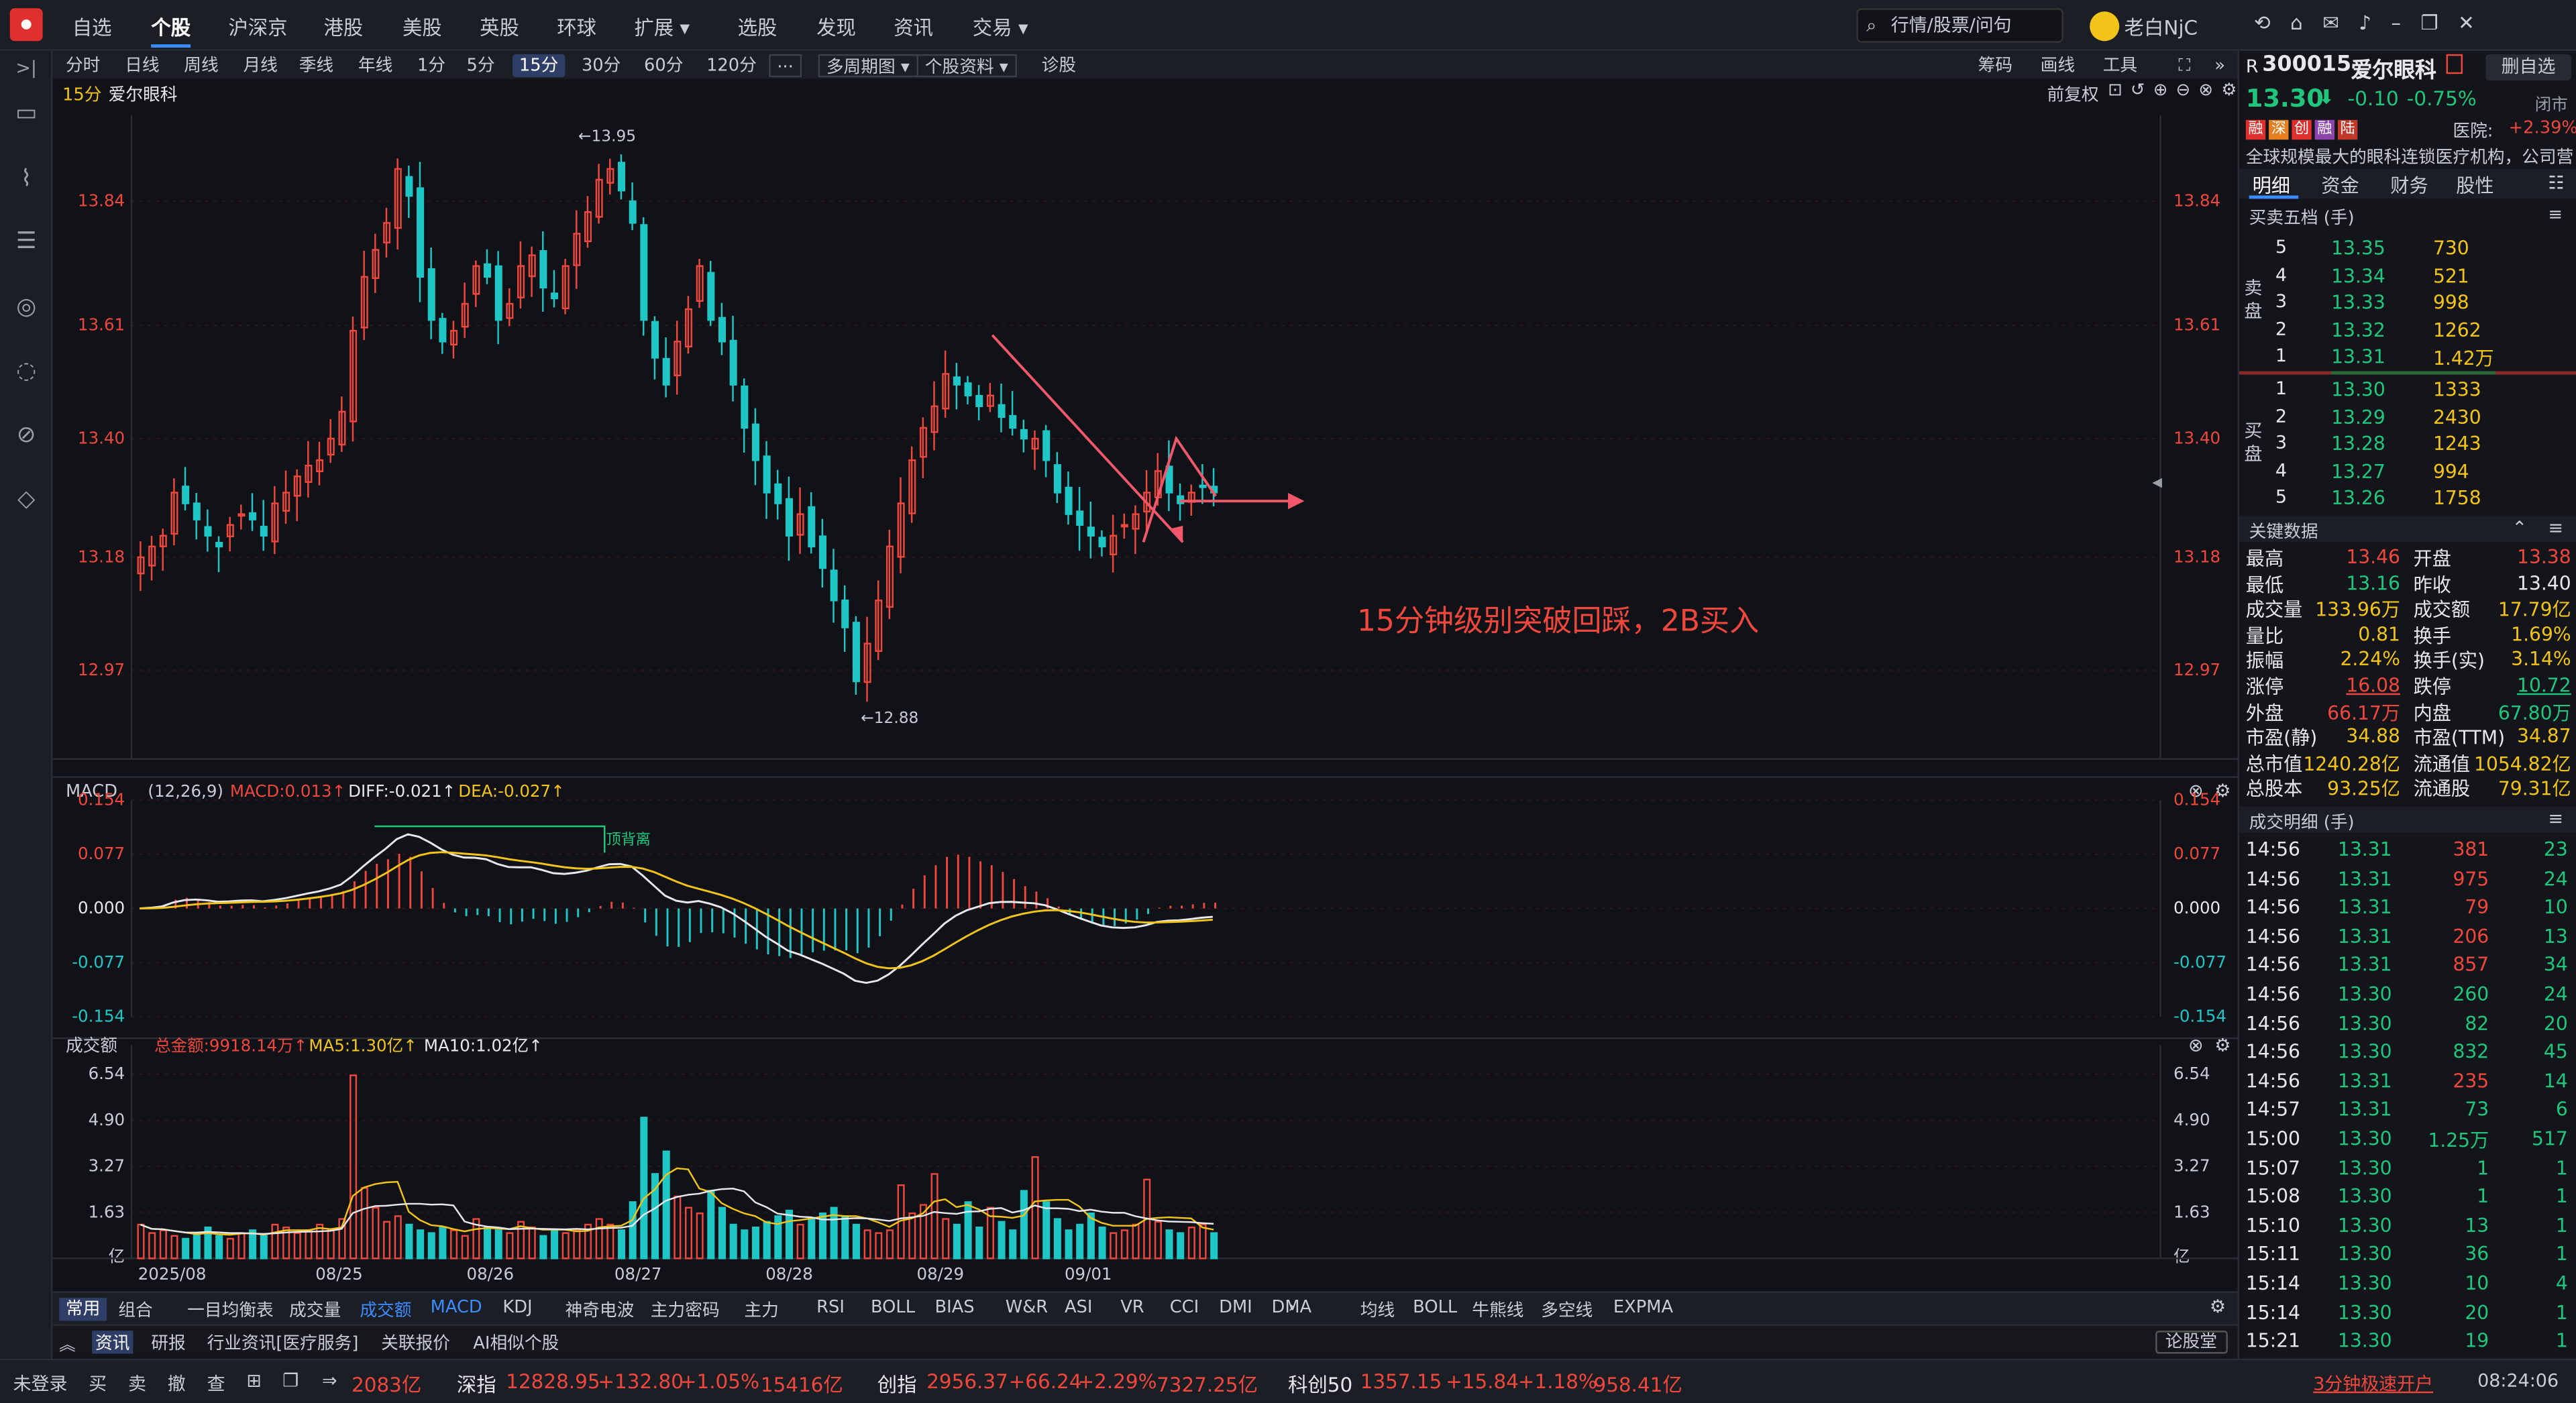 The width and height of the screenshot is (2576, 1403). Describe the element at coordinates (662, 28) in the screenshot. I see `menu-item-7: 扩展 ▾` at that location.